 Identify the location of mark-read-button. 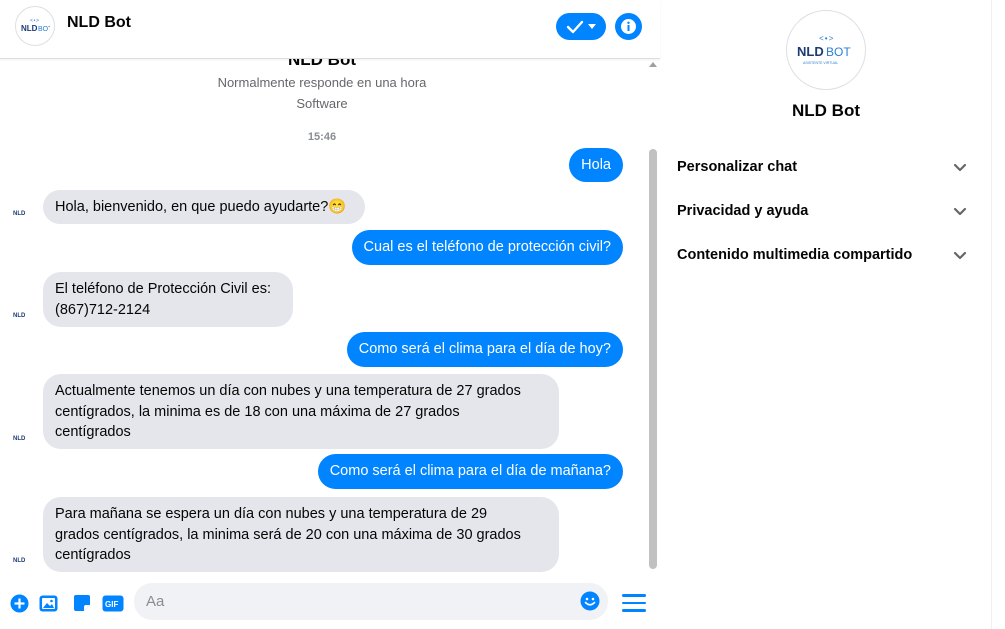
(581, 26).